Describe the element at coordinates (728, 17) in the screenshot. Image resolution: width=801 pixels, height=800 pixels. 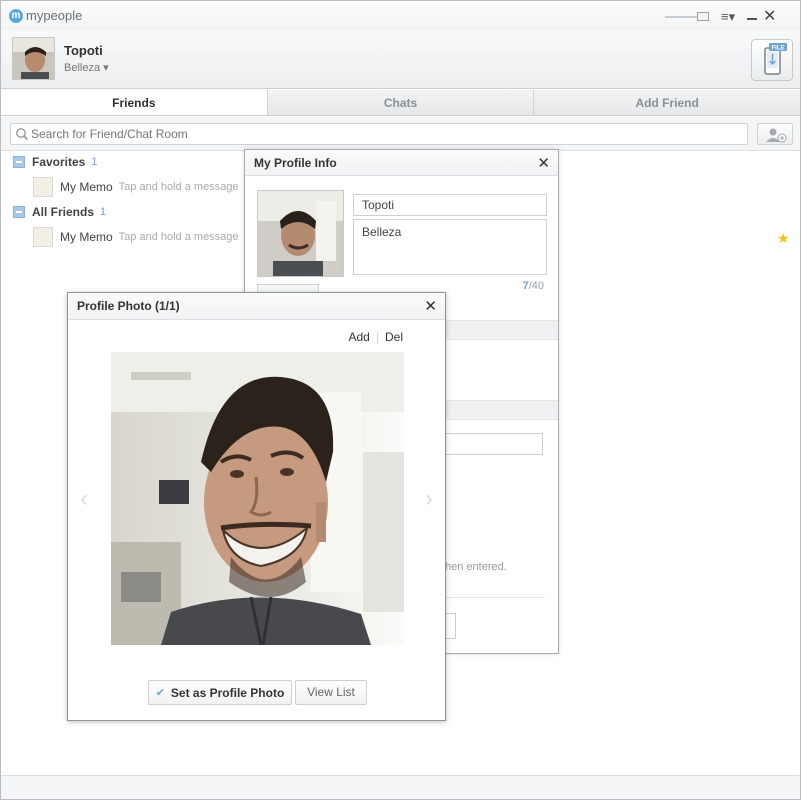
I see `menu-icon: ≡▾` at that location.